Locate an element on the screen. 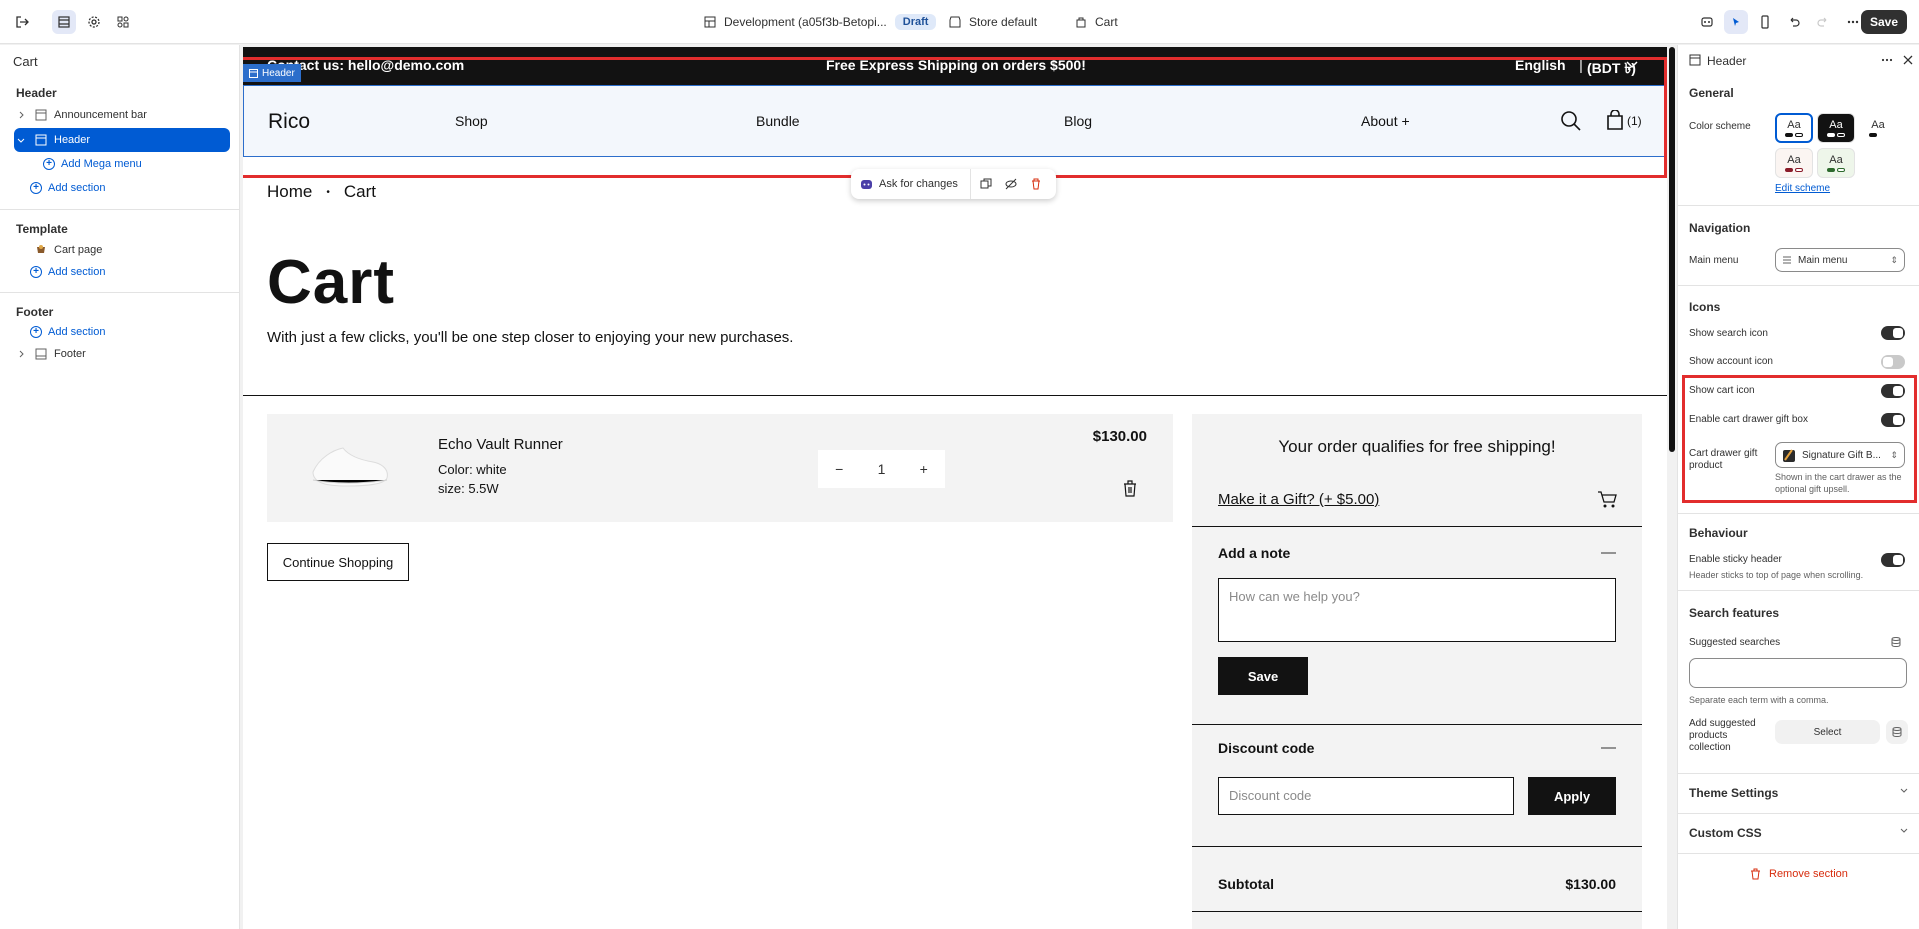 This screenshot has width=1919, height=929. highlight-box-header is located at coordinates (955, 117).